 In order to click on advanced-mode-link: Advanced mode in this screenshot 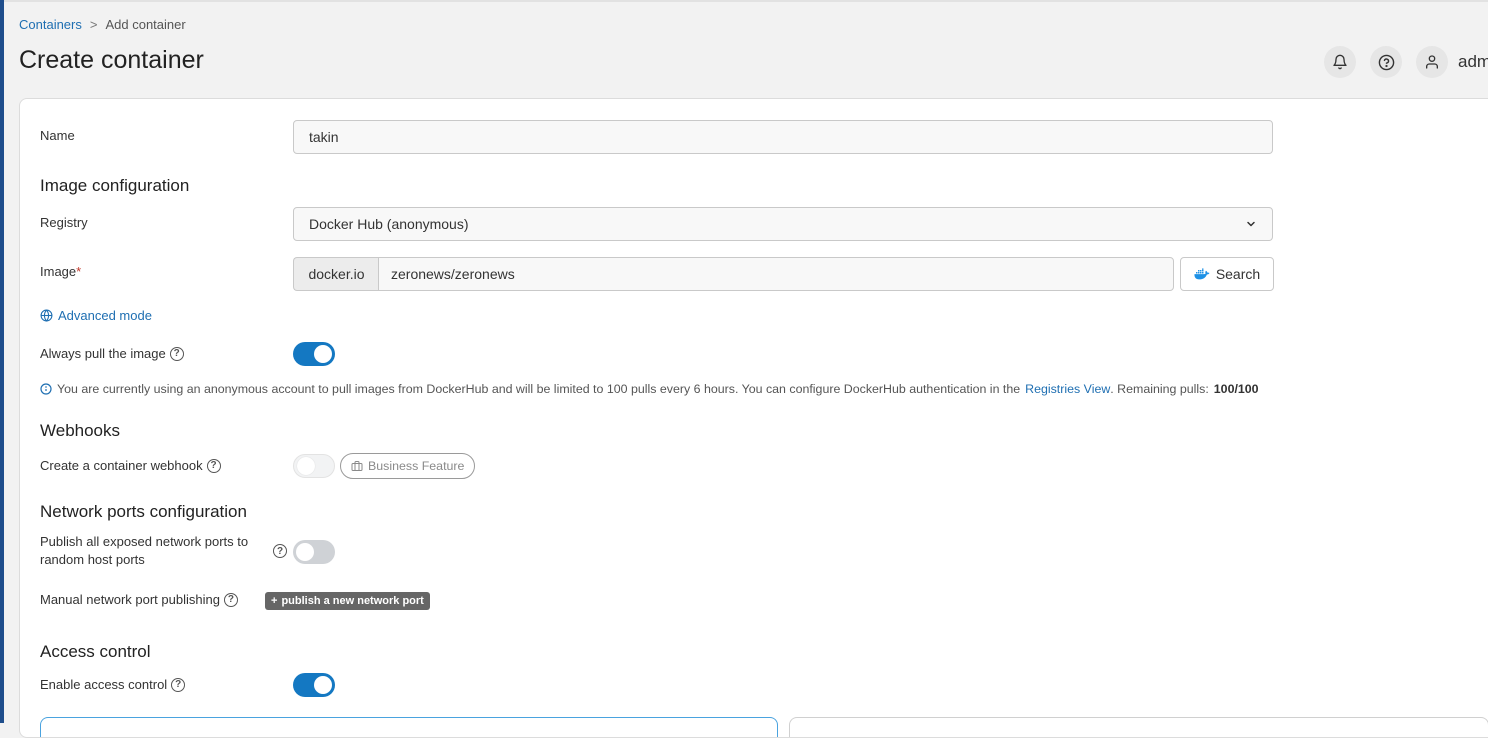, I will do `click(96, 315)`.